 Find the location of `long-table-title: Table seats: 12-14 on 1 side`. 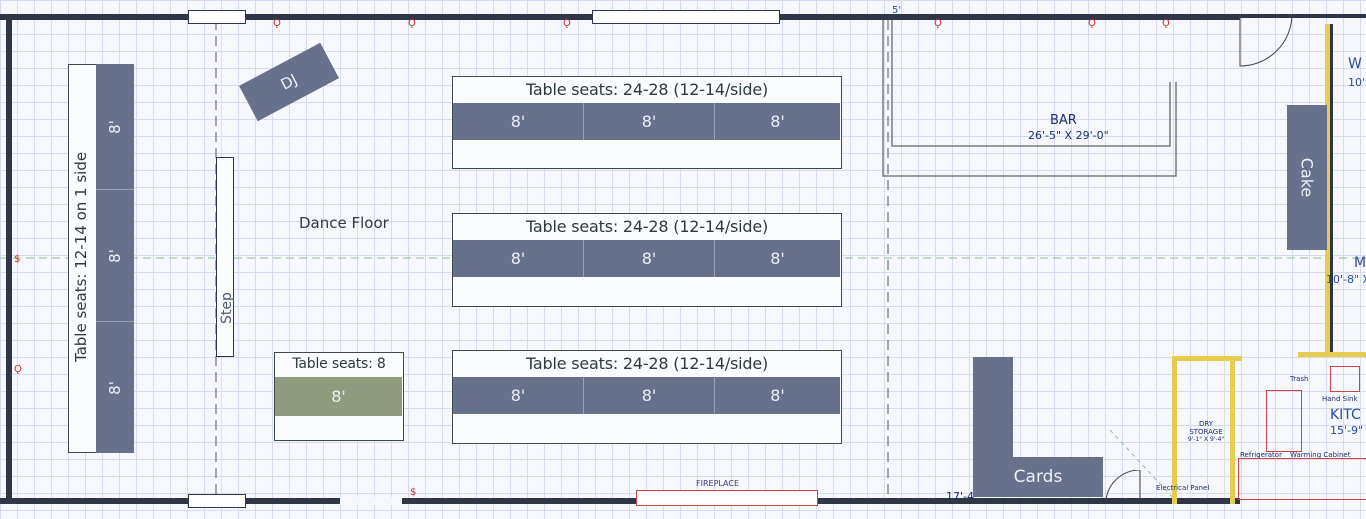

long-table-title: Table seats: 12-14 on 1 side is located at coordinates (81, 257).